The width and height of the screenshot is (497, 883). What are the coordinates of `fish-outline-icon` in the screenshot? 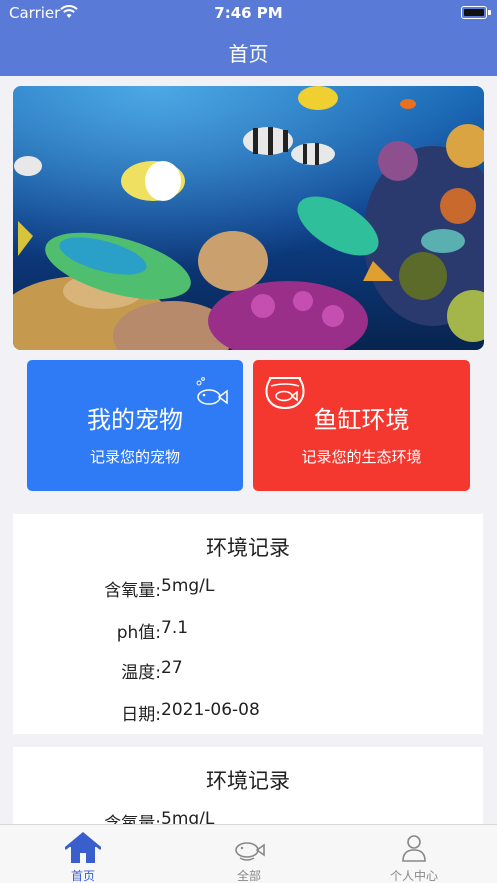 It's located at (250, 851).